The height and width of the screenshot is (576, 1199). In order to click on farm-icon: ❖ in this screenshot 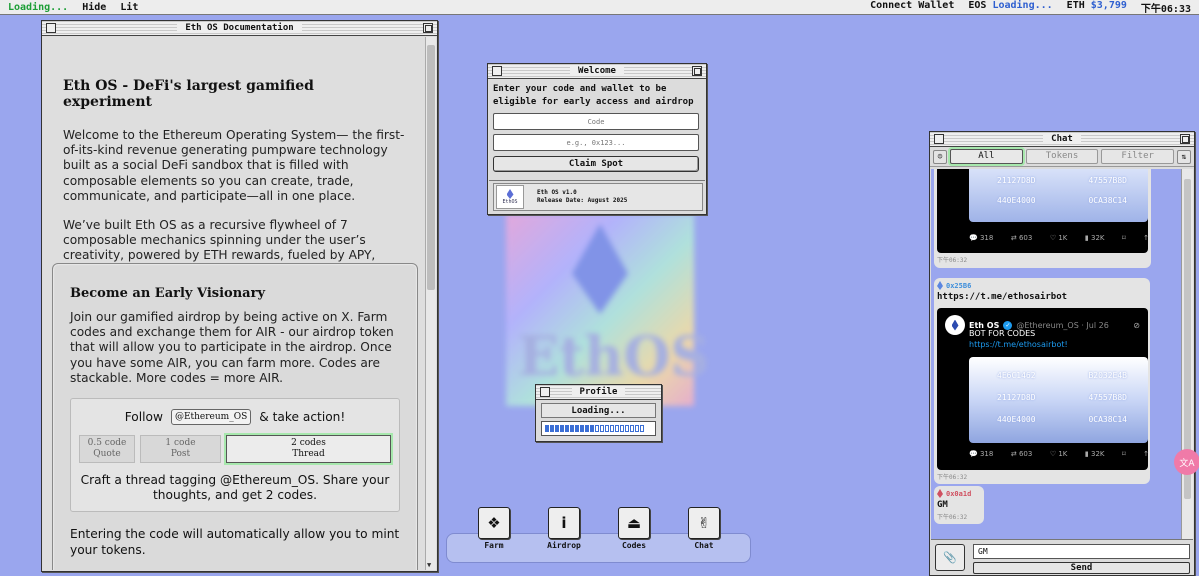, I will do `click(494, 523)`.